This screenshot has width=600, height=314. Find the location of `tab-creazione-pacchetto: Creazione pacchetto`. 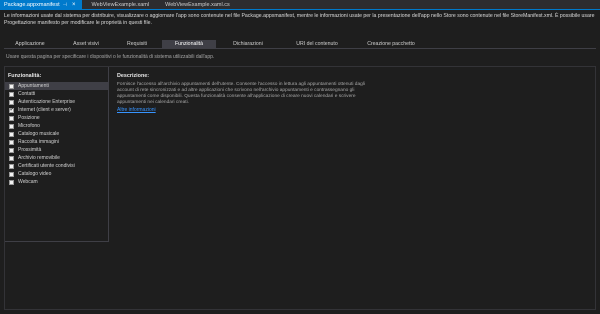

tab-creazione-pacchetto: Creazione pacchetto is located at coordinates (391, 44).